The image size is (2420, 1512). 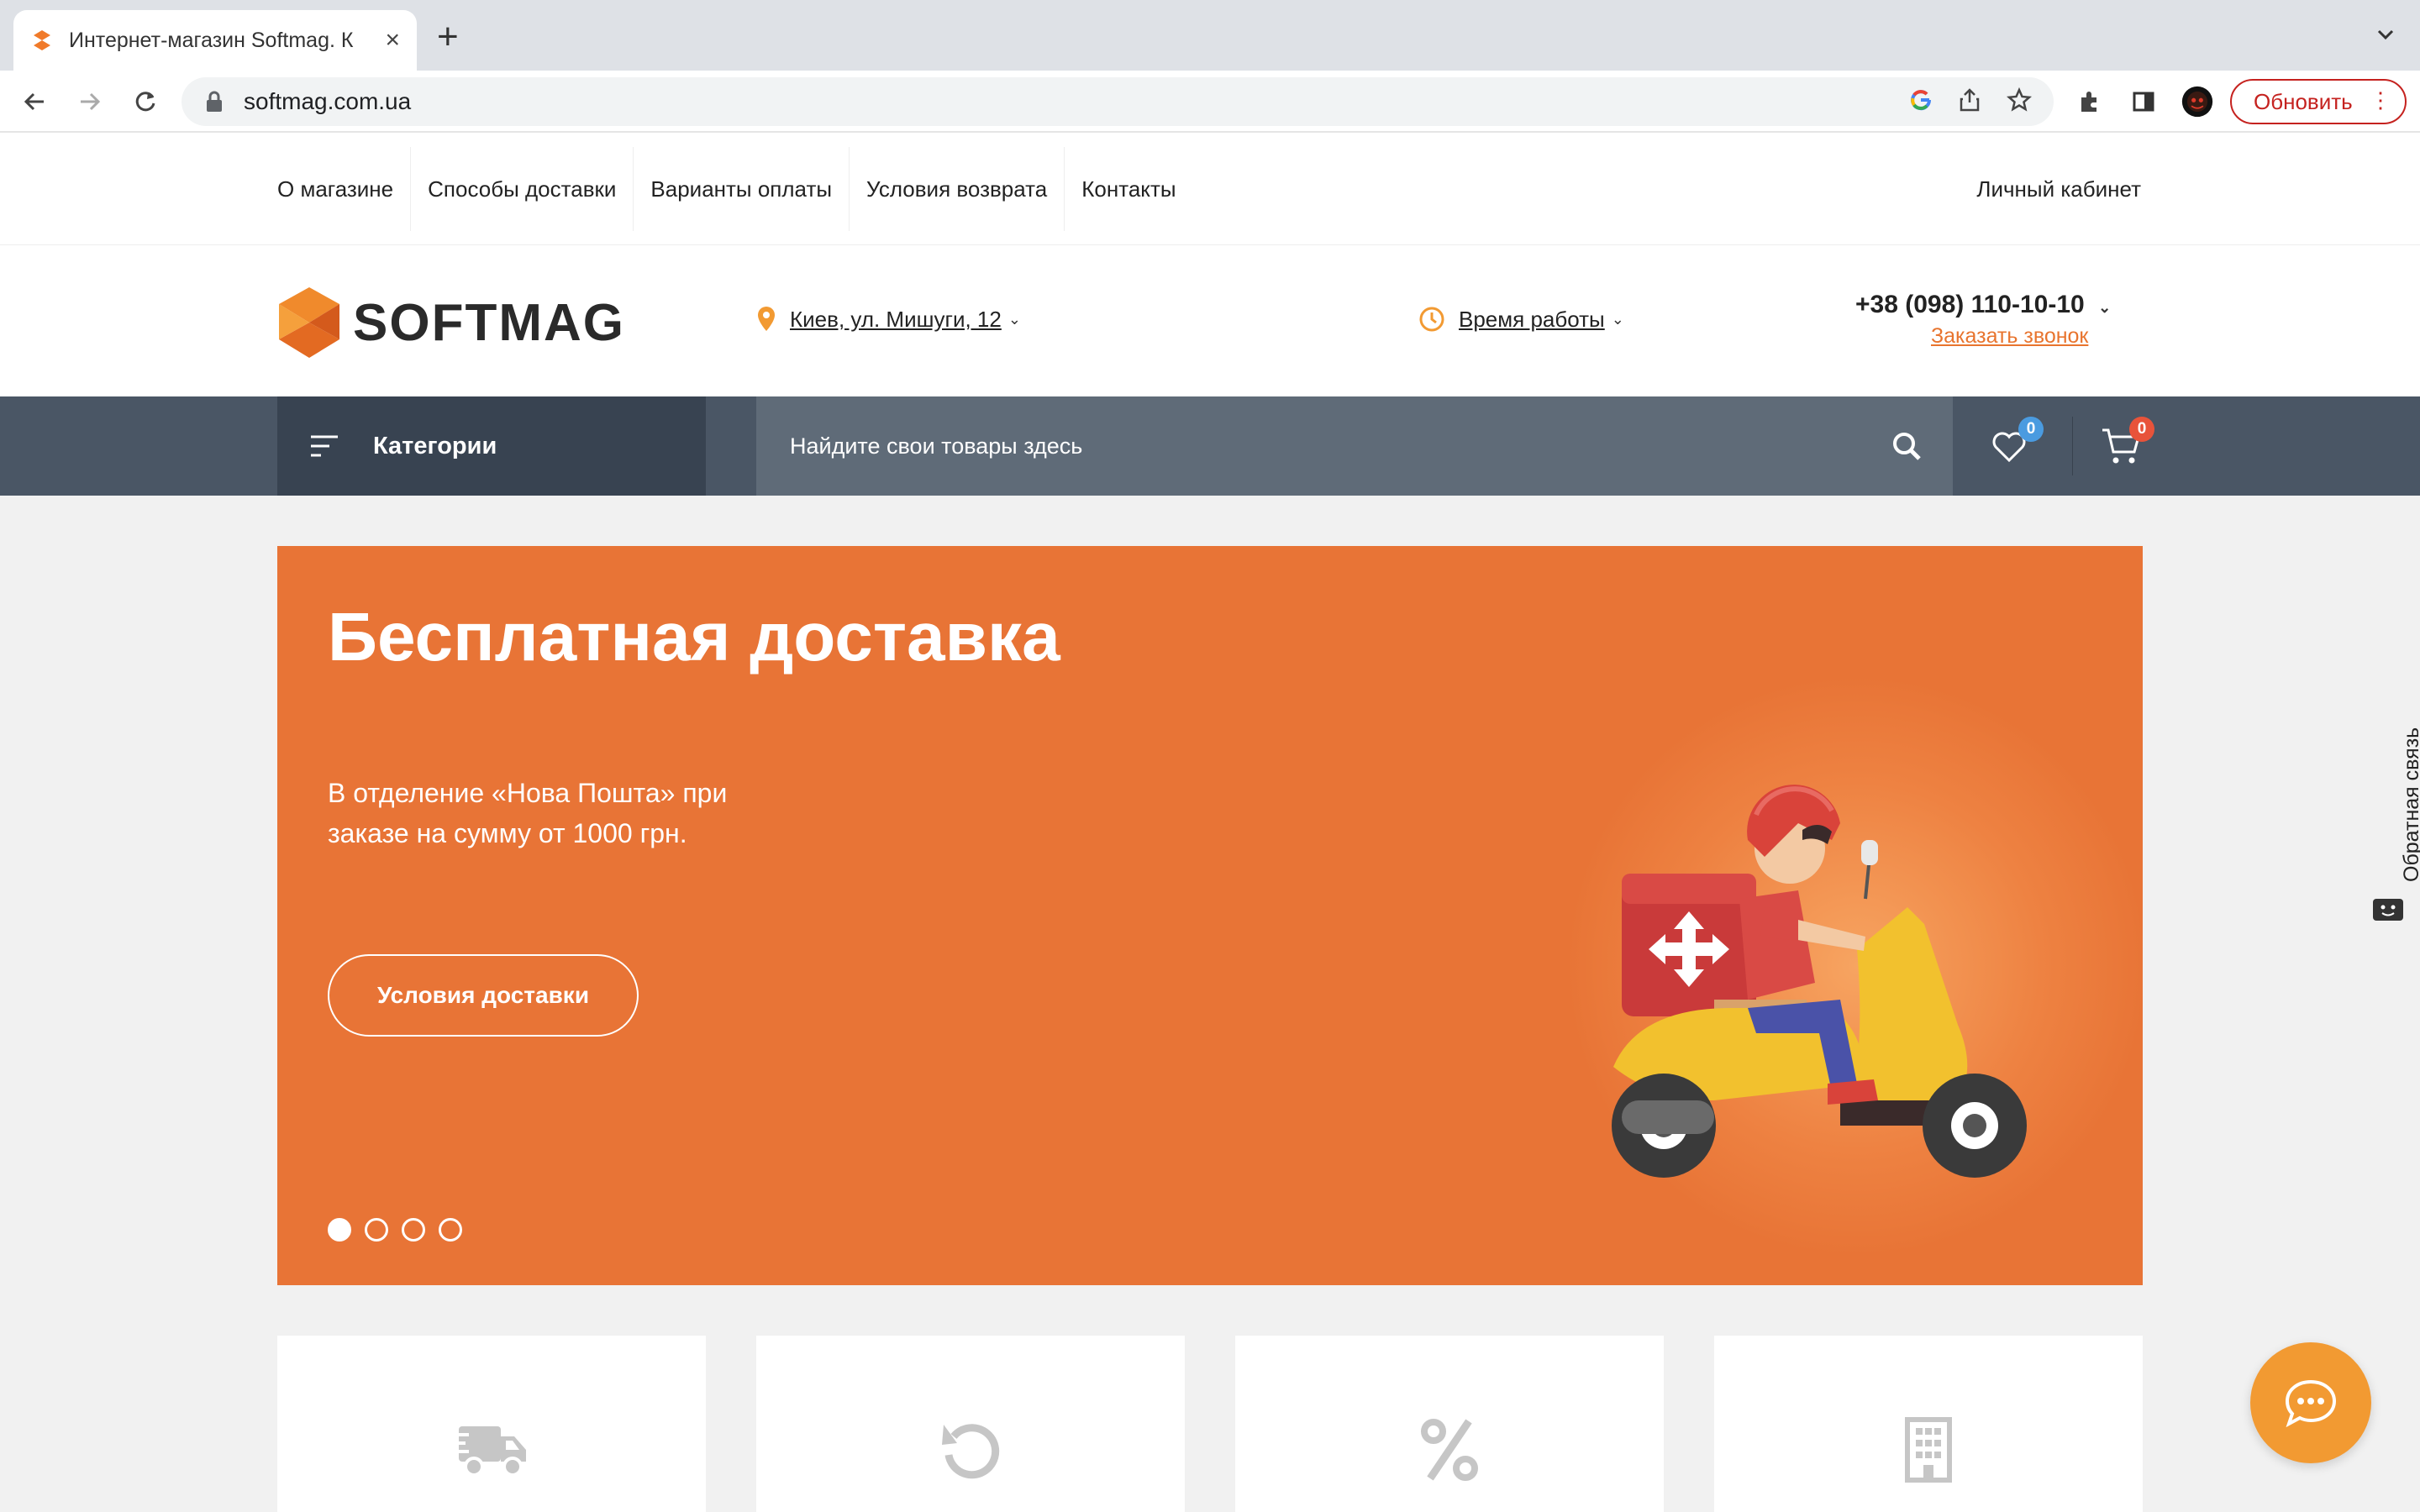 I want to click on feature-card-returns, so click(x=970, y=1424).